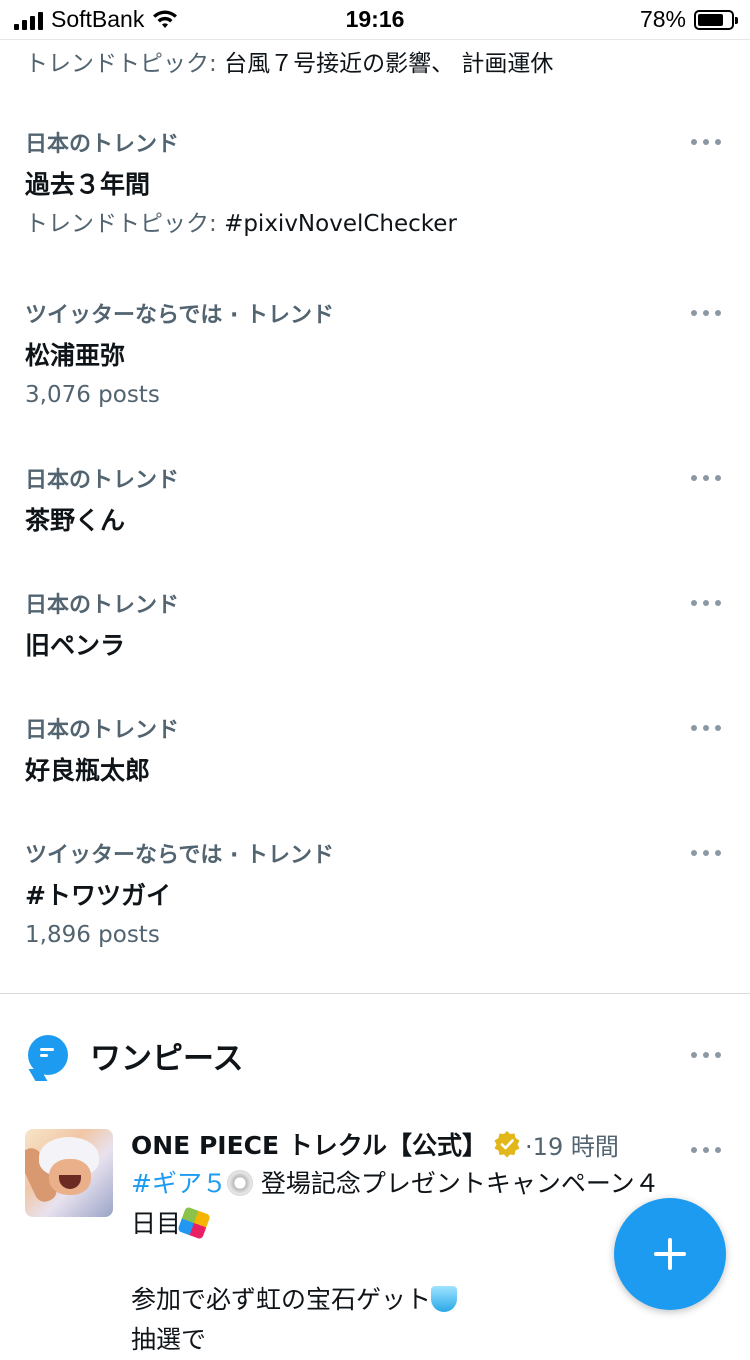 This screenshot has width=750, height=1360. What do you see at coordinates (75, 645) in the screenshot?
I see `trend-name: 旧ペンラ` at bounding box center [75, 645].